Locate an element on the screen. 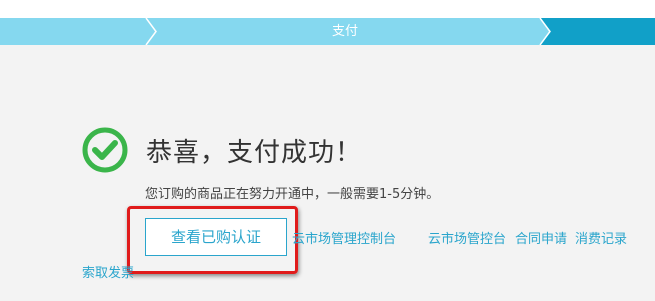 The image size is (655, 301). contract-request-link: 合同申请 is located at coordinates (541, 237).